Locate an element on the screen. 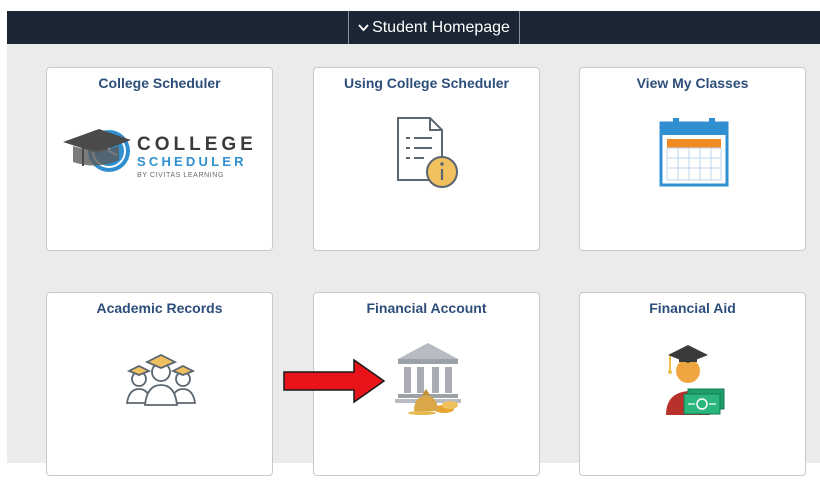 The image size is (820, 490). graduate-money-icon is located at coordinates (695, 380).